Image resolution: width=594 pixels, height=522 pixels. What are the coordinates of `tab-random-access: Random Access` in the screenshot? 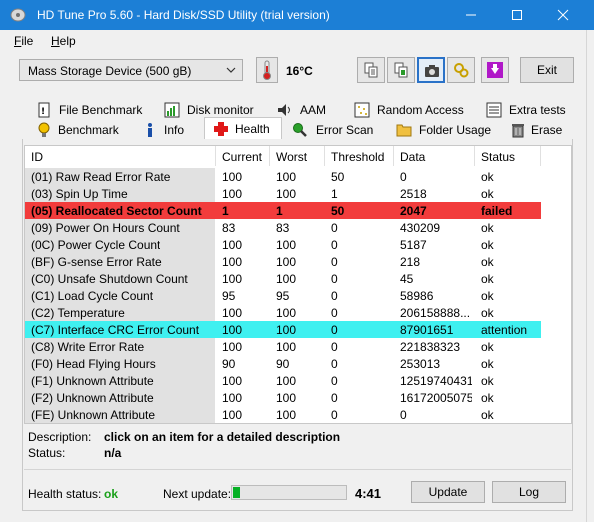 It's located at (411, 110).